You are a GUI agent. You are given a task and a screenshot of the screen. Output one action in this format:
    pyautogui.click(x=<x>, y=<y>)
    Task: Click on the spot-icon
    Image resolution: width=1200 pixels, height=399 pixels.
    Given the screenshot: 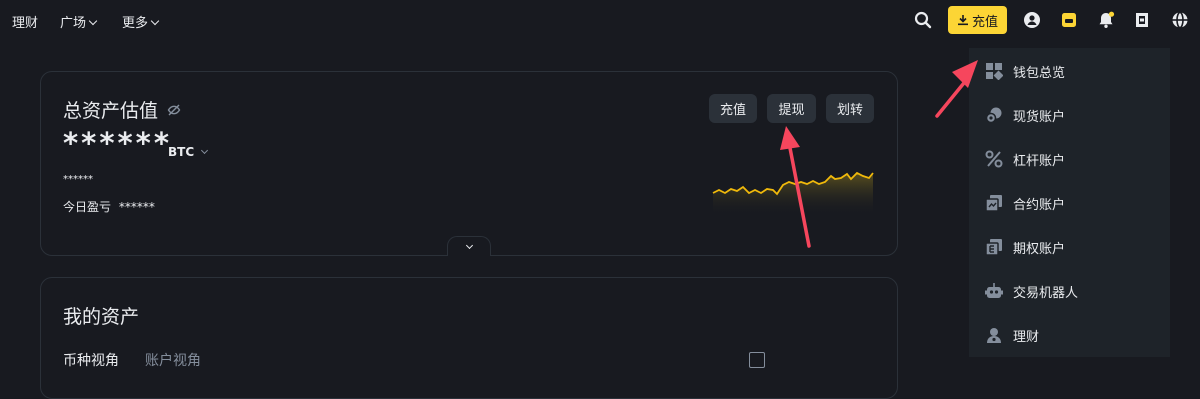 What is the action you would take?
    pyautogui.click(x=993, y=115)
    